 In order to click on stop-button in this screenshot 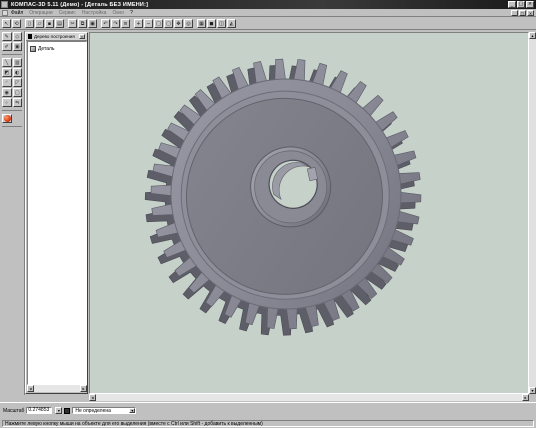, I will do `click(7, 118)`.